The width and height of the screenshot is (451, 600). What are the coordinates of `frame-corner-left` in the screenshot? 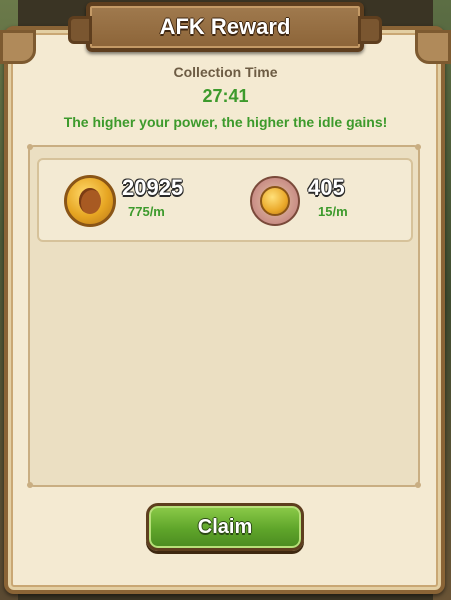 It's located at (18, 47).